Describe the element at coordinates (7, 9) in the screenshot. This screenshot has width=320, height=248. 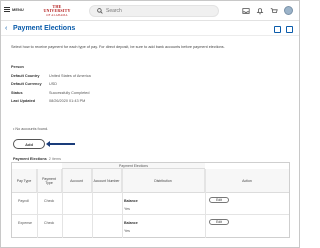
I see `hamburger-icon` at that location.